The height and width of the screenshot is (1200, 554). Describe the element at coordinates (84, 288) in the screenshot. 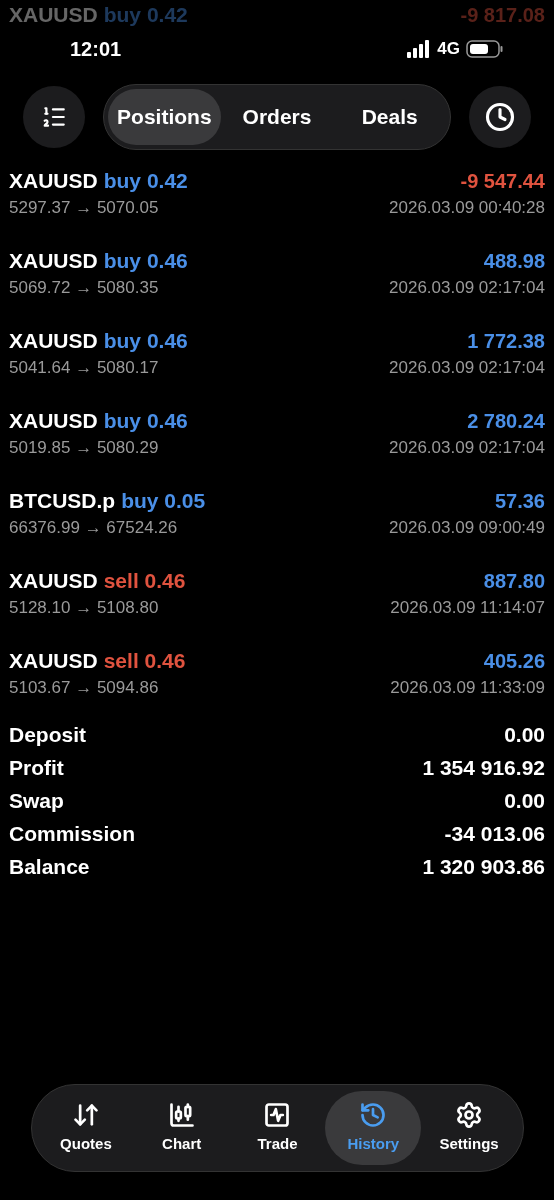

I see `price-range: 5069.72 → 5080.35` at that location.